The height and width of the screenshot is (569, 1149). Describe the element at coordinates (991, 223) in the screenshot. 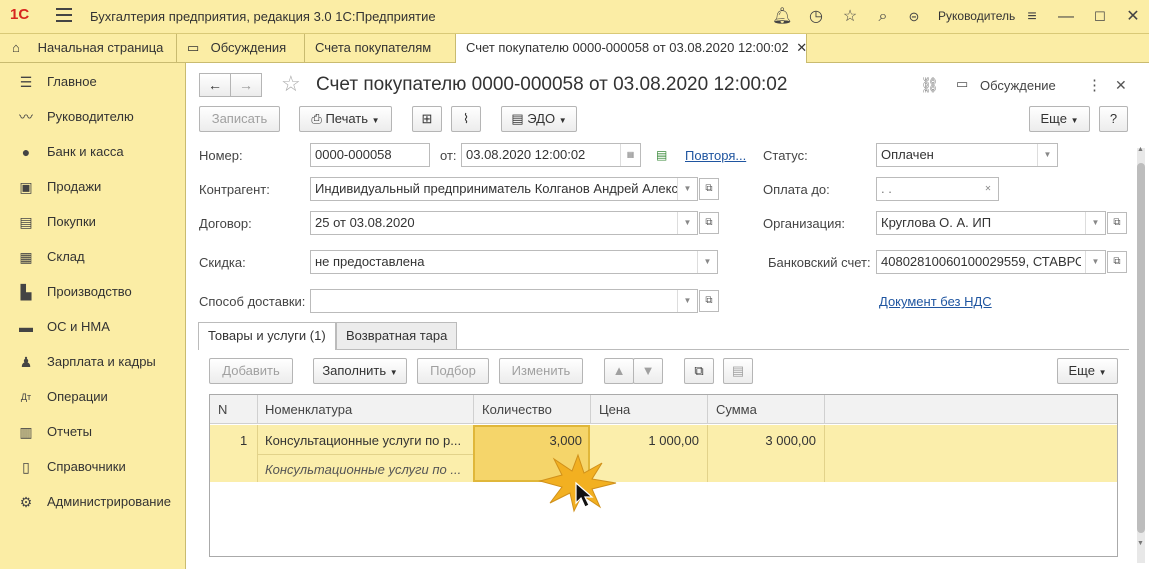

I see `organization-field: Круглова О. А. ИП ▼` at that location.